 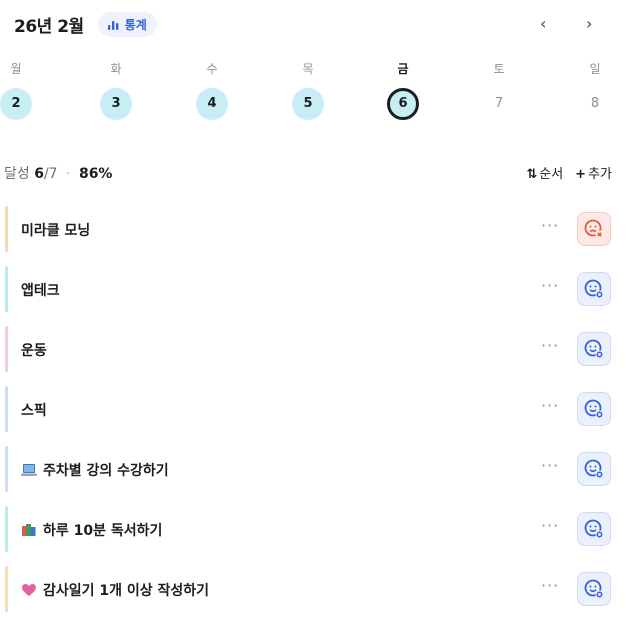 What do you see at coordinates (212, 69) in the screenshot?
I see `day-name: 수` at bounding box center [212, 69].